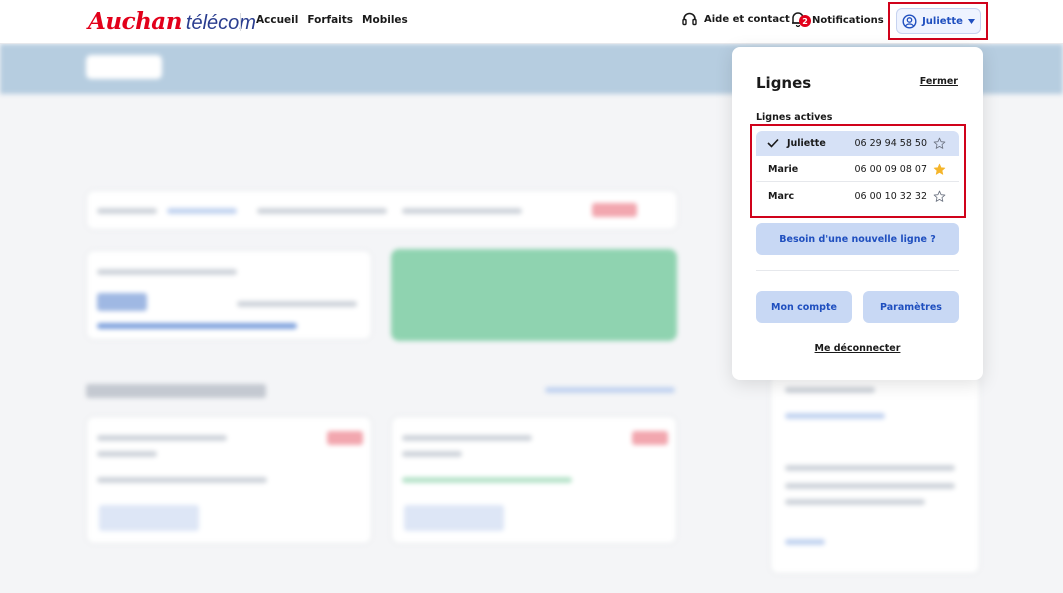 The width and height of the screenshot is (1063, 593). I want to click on panel-title: Lignes, so click(784, 83).